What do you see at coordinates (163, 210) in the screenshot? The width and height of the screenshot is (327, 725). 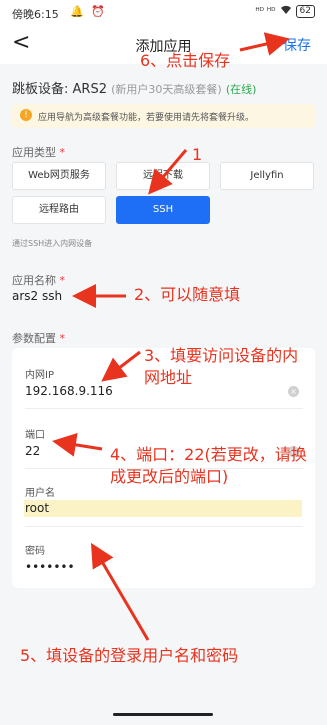 I see `type-option-ssh: SSH` at bounding box center [163, 210].